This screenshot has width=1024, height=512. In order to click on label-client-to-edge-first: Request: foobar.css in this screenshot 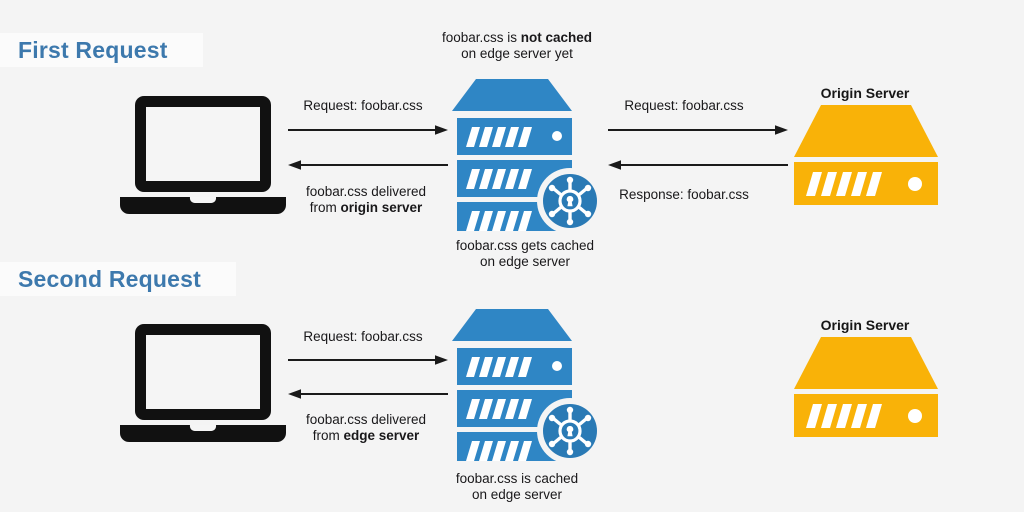, I will do `click(363, 105)`.